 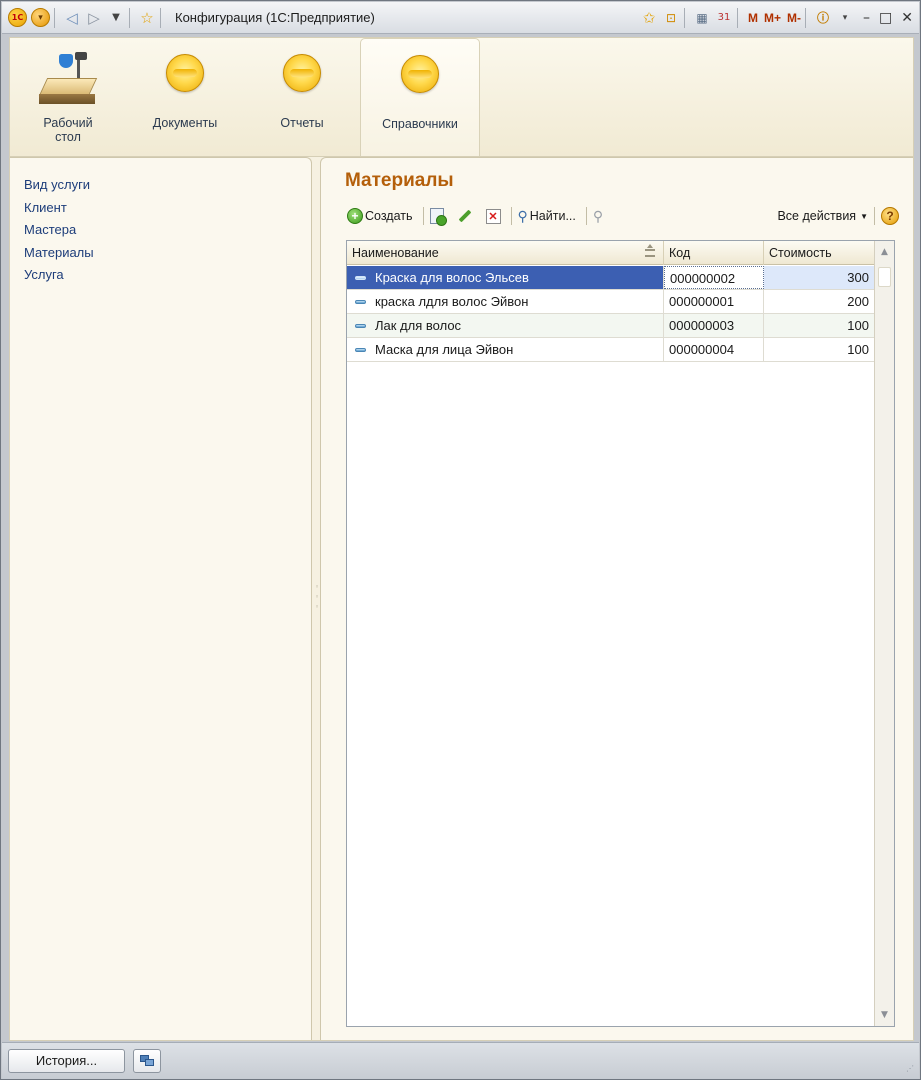 What do you see at coordinates (794, 18) in the screenshot?
I see `memory-minus-button: M-` at bounding box center [794, 18].